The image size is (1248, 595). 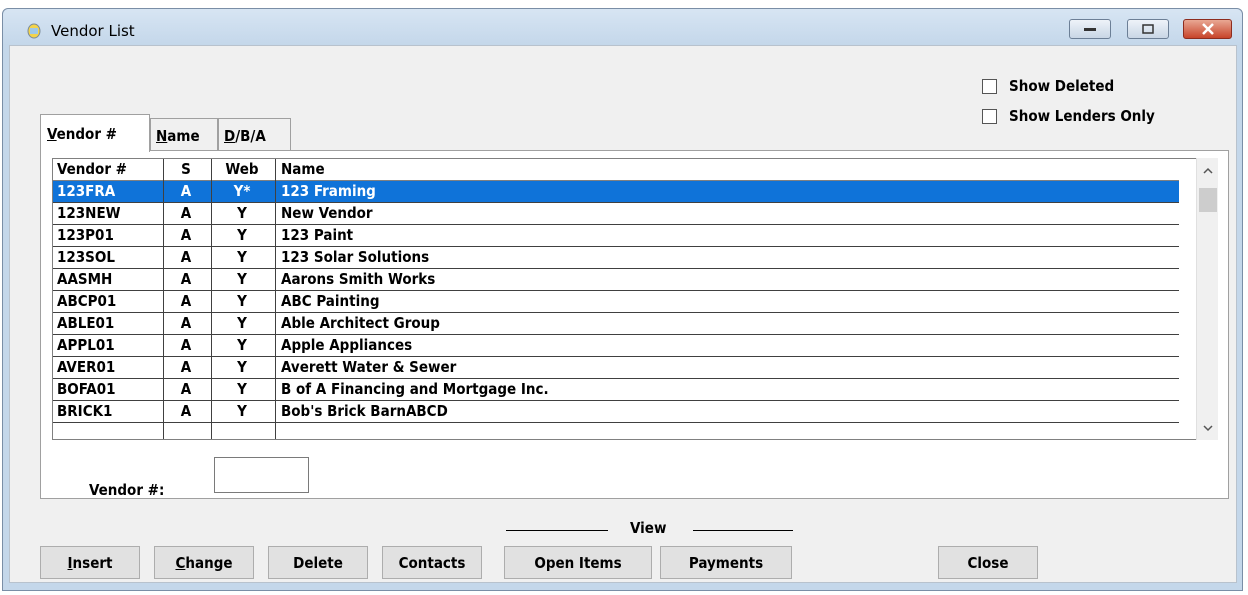 I want to click on scroll-up-icon, so click(x=1208, y=171).